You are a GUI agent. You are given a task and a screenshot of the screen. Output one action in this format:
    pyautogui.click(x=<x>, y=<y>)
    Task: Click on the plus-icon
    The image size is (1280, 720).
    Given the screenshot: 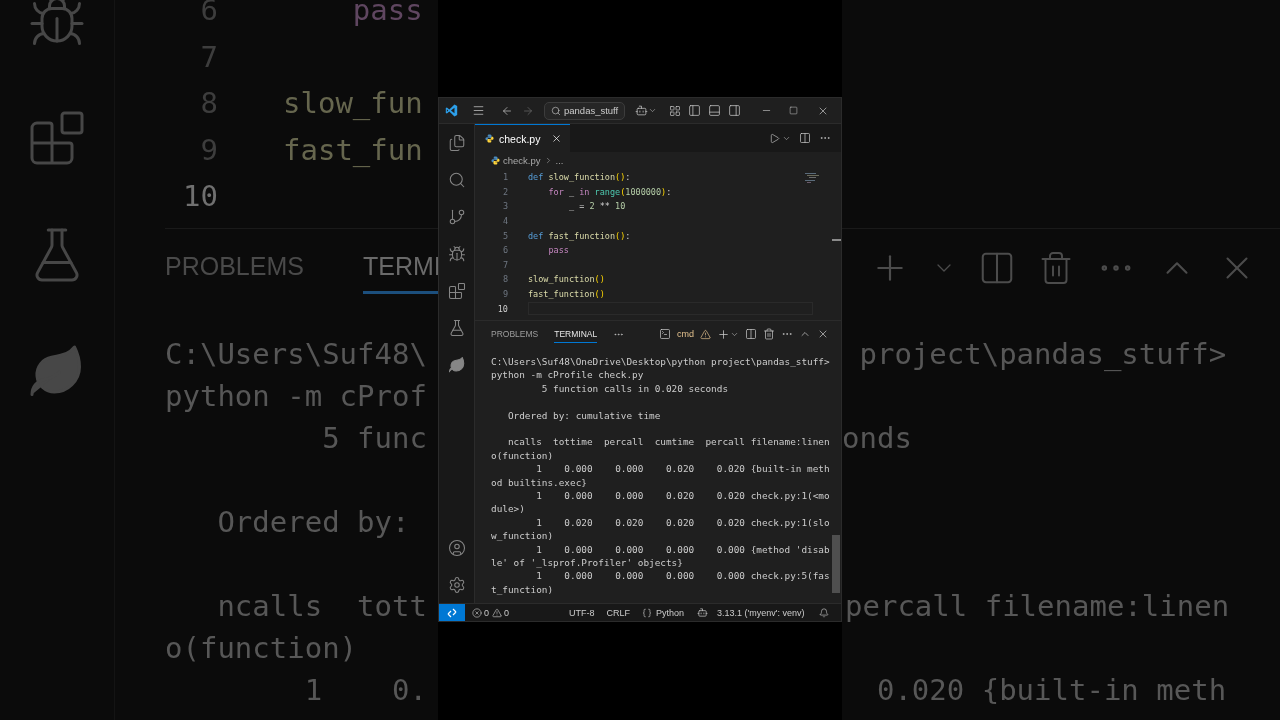 What is the action you would take?
    pyautogui.click(x=723, y=334)
    